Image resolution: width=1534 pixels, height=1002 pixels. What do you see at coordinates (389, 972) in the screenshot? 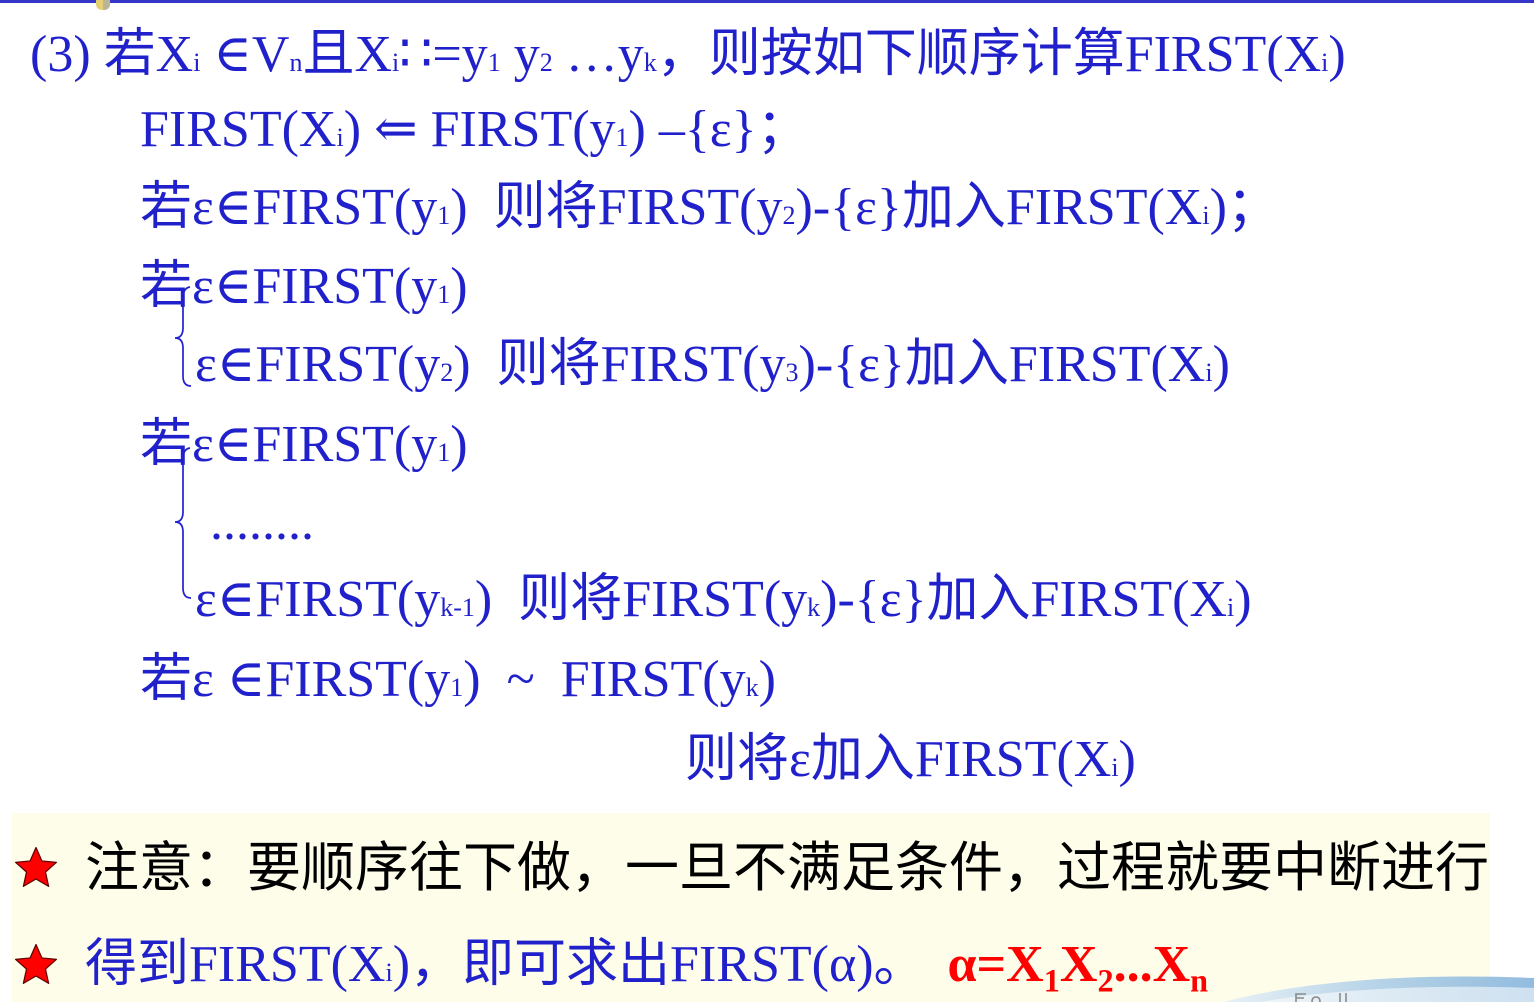
I see `subscript: i` at bounding box center [389, 972].